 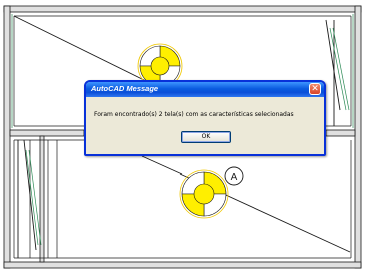 What do you see at coordinates (125, 88) in the screenshot?
I see `dialog-title: AutoCAD Message` at bounding box center [125, 88].